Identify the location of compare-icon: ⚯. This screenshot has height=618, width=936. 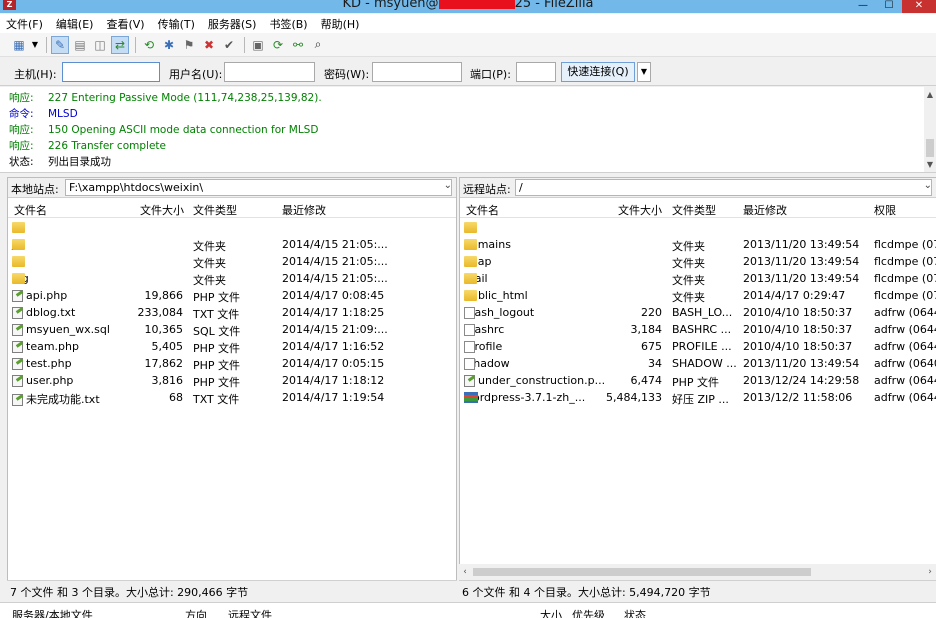
(298, 45).